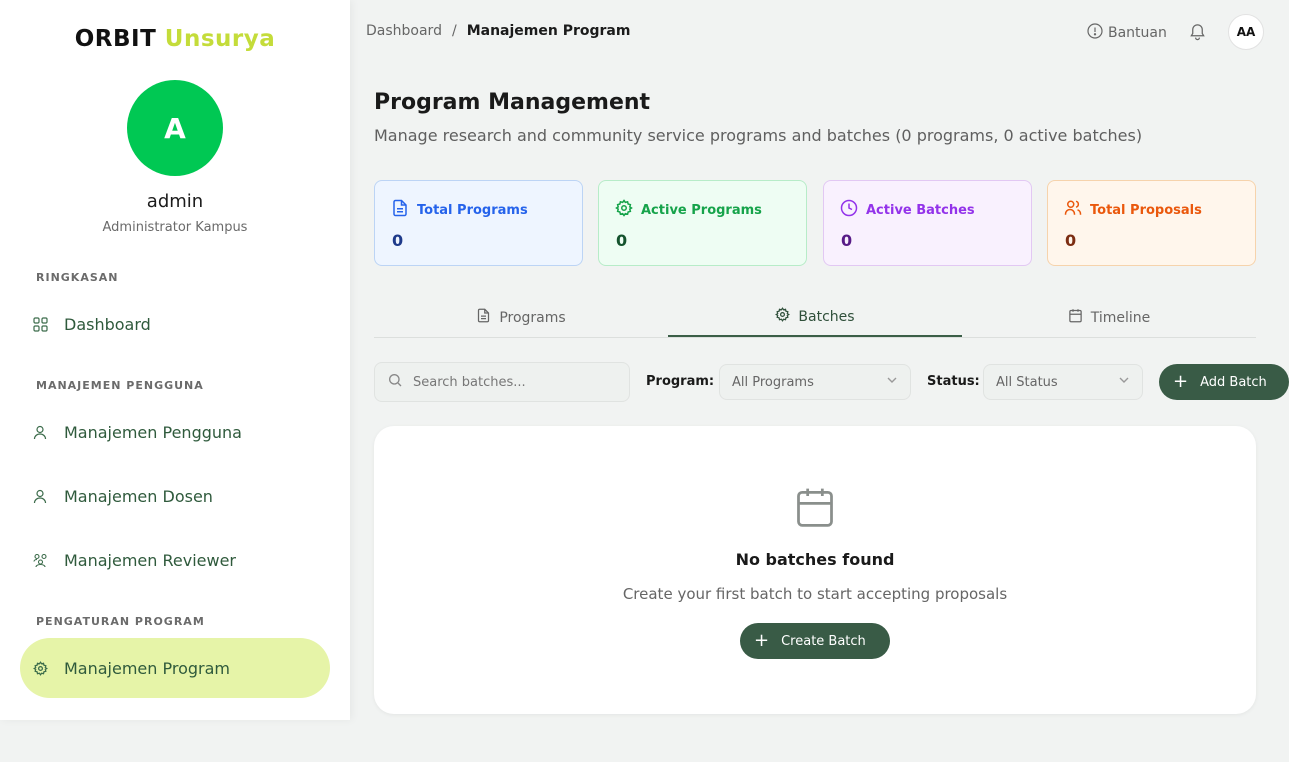 This screenshot has height=762, width=1289. I want to click on brand-logo: ORBIT Unsurya, so click(175, 39).